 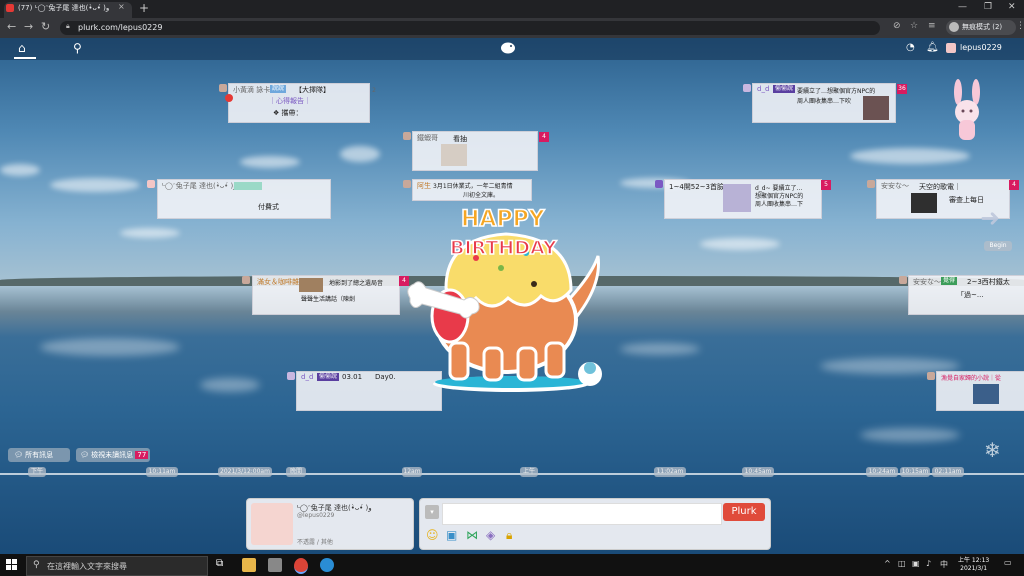 What do you see at coordinates (330, 295) in the screenshot?
I see `plurk-card: 滿女＆咖啡雜 地影到了總之遺局音 聲聲生活講話（陳劍 4` at bounding box center [330, 295].